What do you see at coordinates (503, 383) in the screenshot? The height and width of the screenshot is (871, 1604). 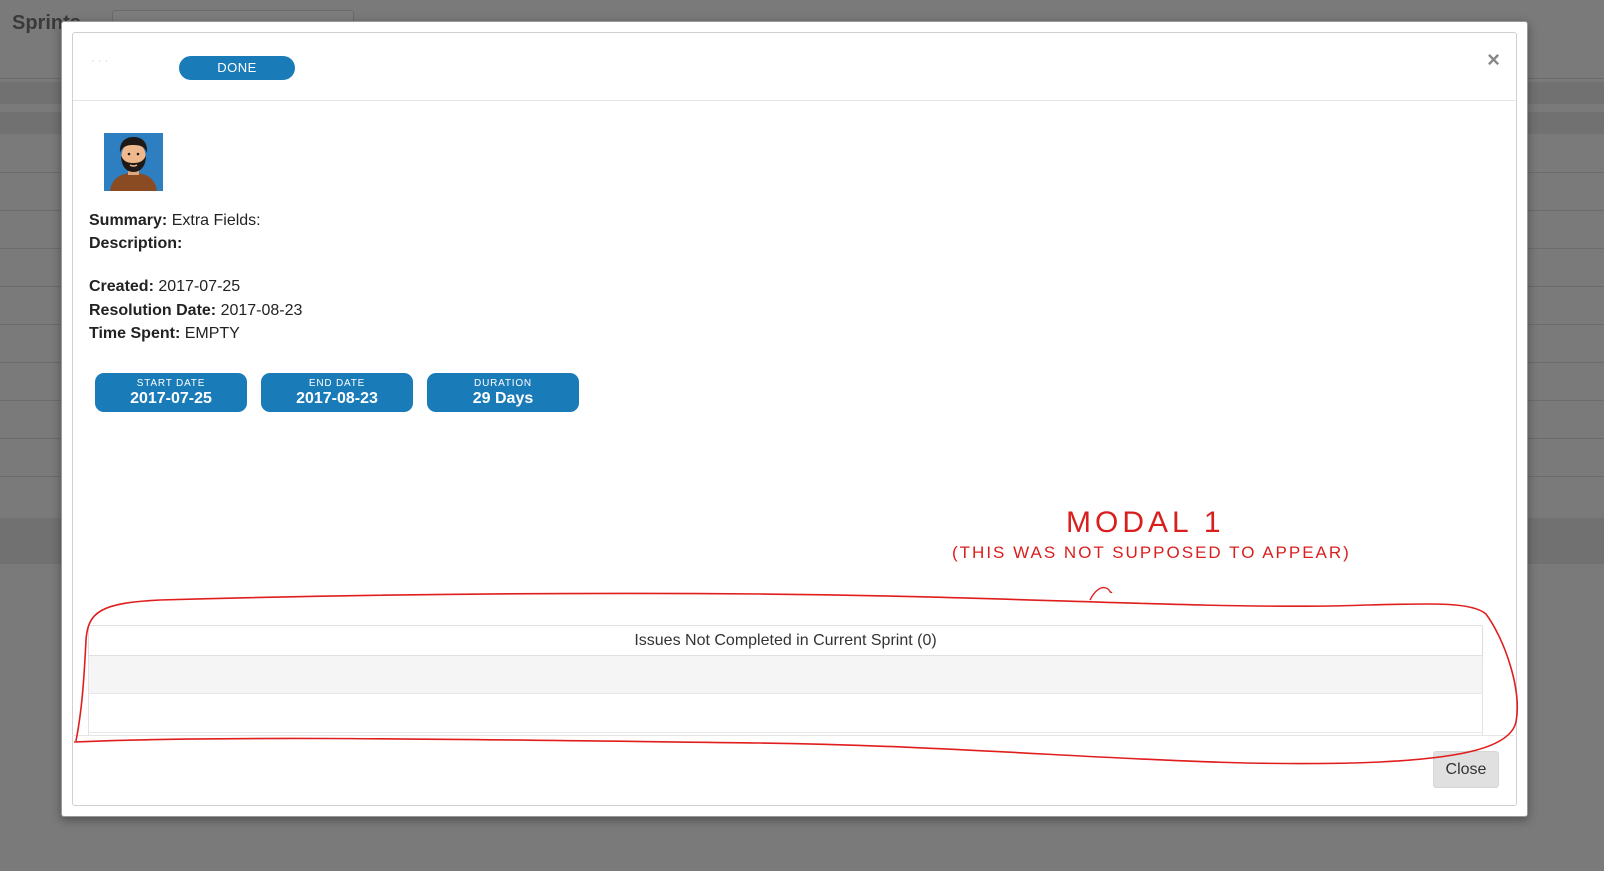 I see `duration-label: DURATION` at bounding box center [503, 383].